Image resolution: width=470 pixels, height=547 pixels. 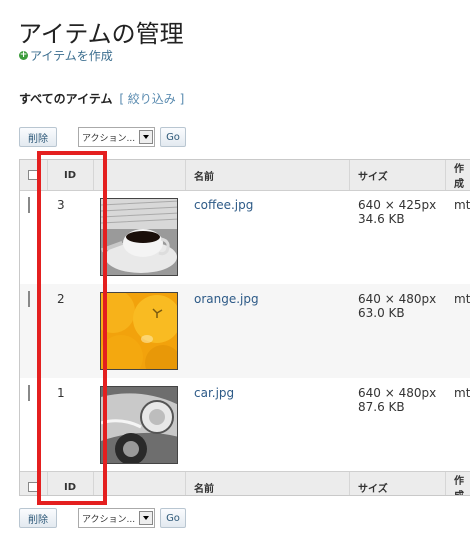 What do you see at coordinates (23, 55) in the screenshot?
I see `plus-icon: +` at bounding box center [23, 55].